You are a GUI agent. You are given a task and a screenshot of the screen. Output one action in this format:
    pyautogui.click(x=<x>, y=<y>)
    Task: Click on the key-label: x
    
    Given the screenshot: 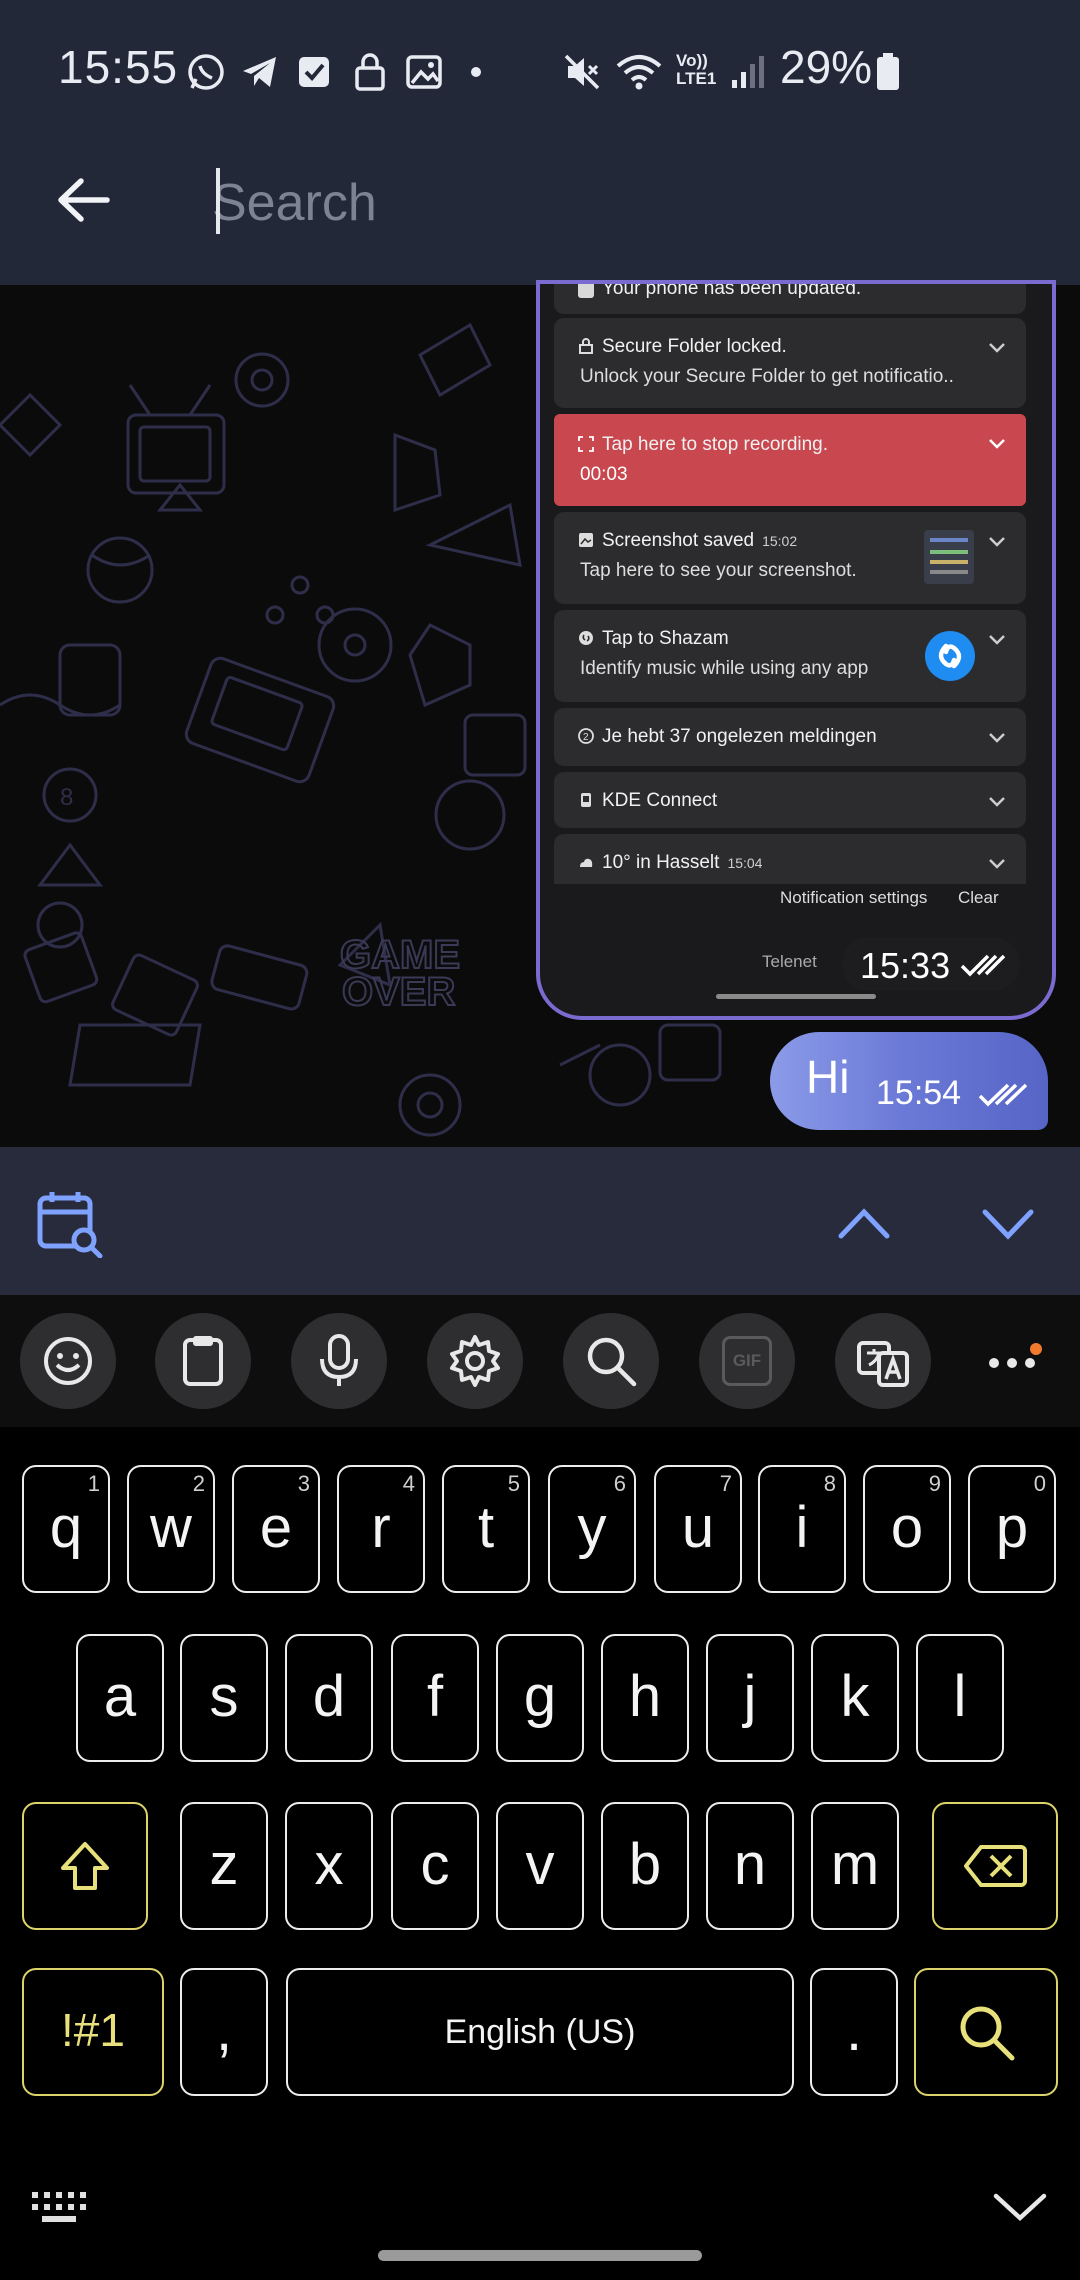 What is the action you would take?
    pyautogui.click(x=329, y=1864)
    